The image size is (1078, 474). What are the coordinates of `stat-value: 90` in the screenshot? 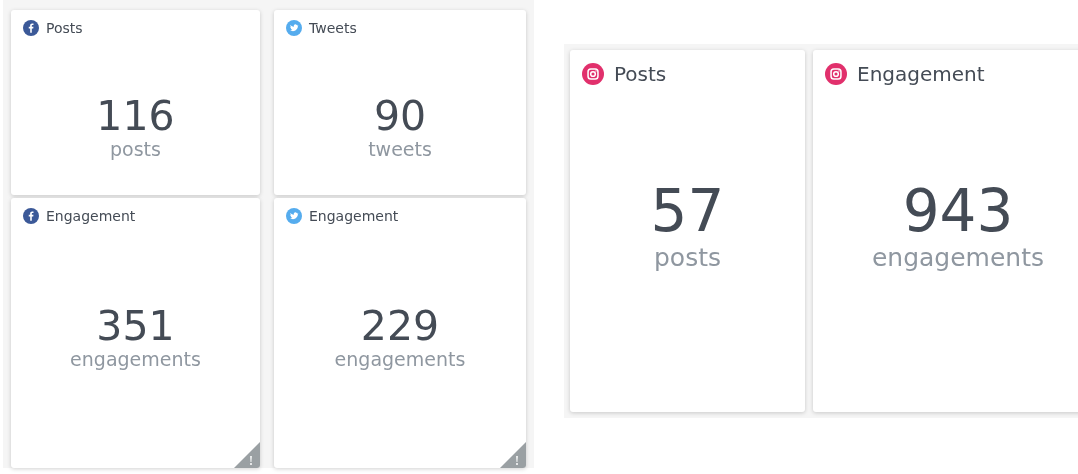 It's located at (400, 117).